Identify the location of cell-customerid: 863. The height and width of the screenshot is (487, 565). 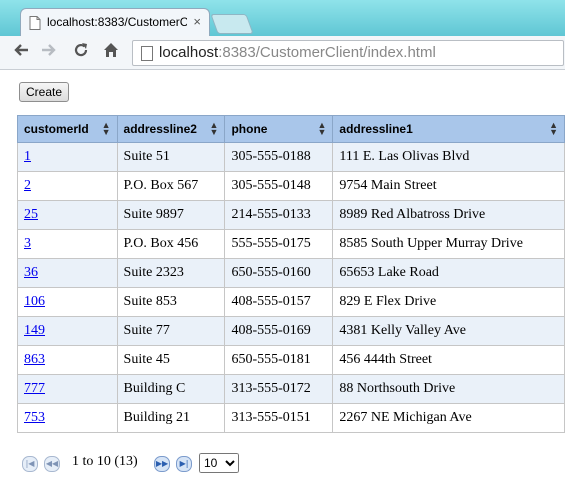
(67, 360).